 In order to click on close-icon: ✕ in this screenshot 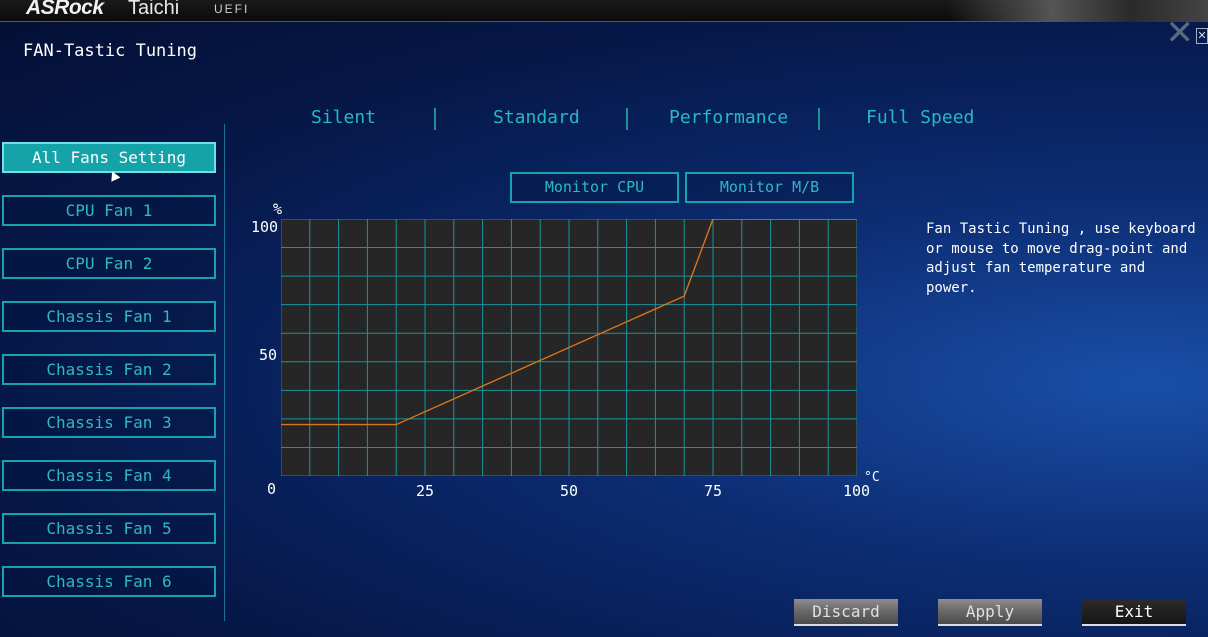, I will do `click(1202, 36)`.